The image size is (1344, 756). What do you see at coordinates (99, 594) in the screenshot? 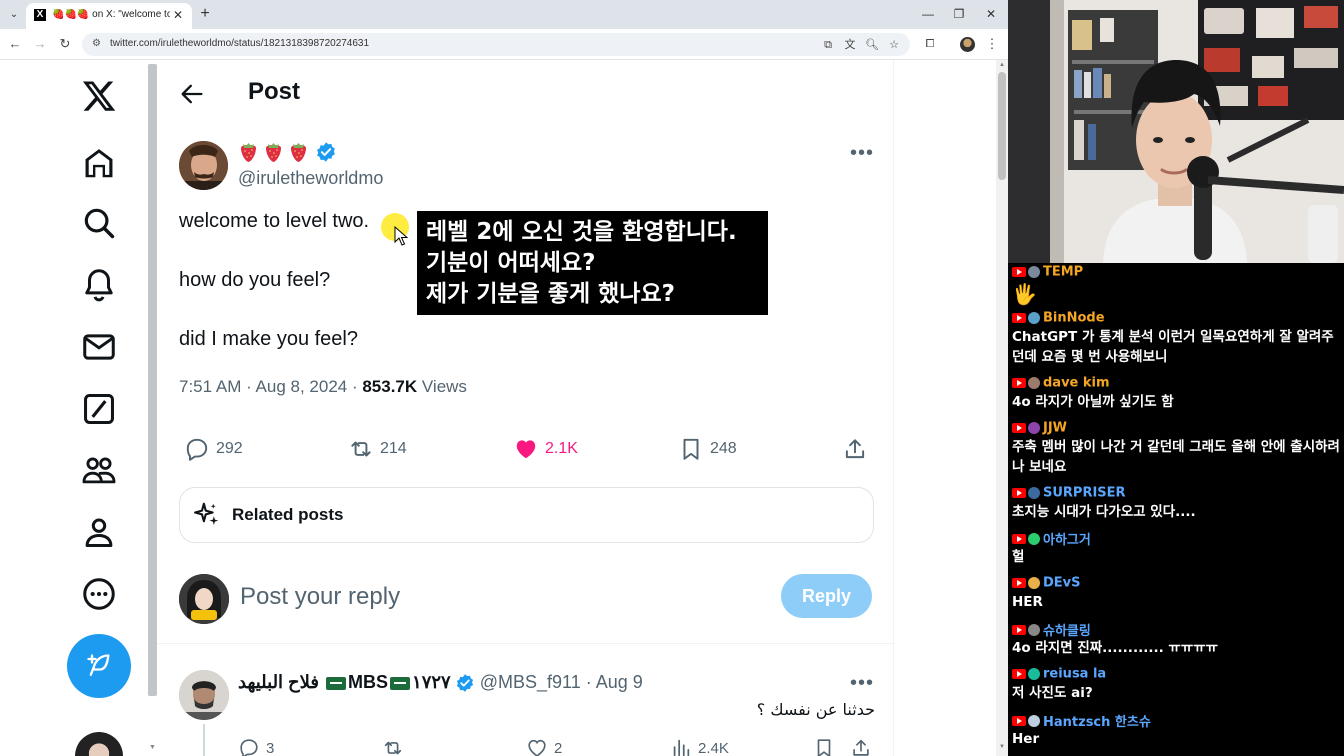
I see `more-options-icon` at bounding box center [99, 594].